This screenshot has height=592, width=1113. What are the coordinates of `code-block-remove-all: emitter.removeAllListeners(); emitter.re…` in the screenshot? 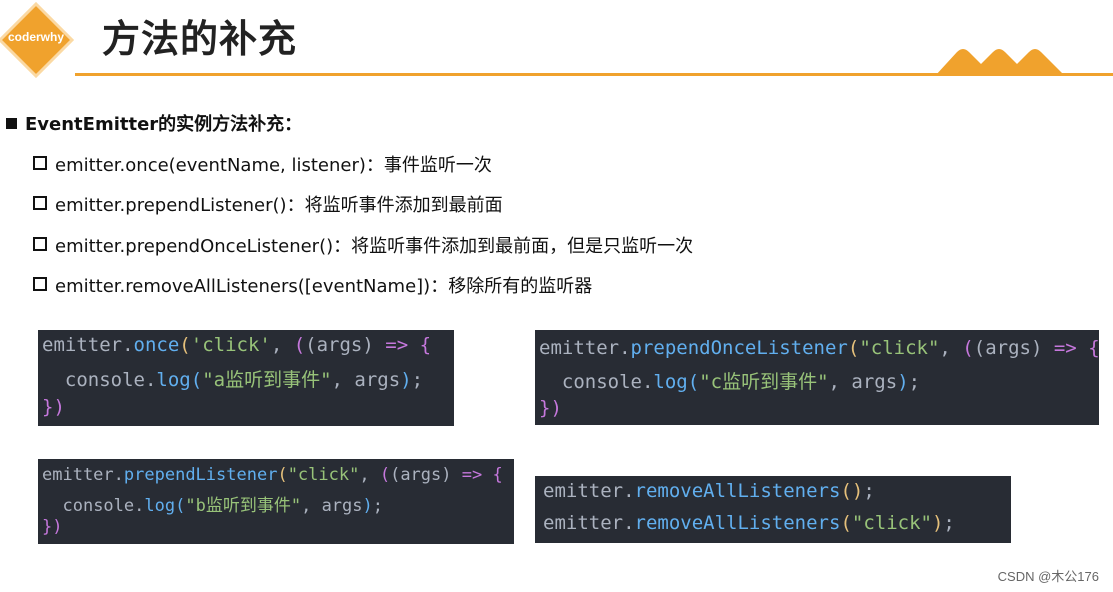 It's located at (773, 509).